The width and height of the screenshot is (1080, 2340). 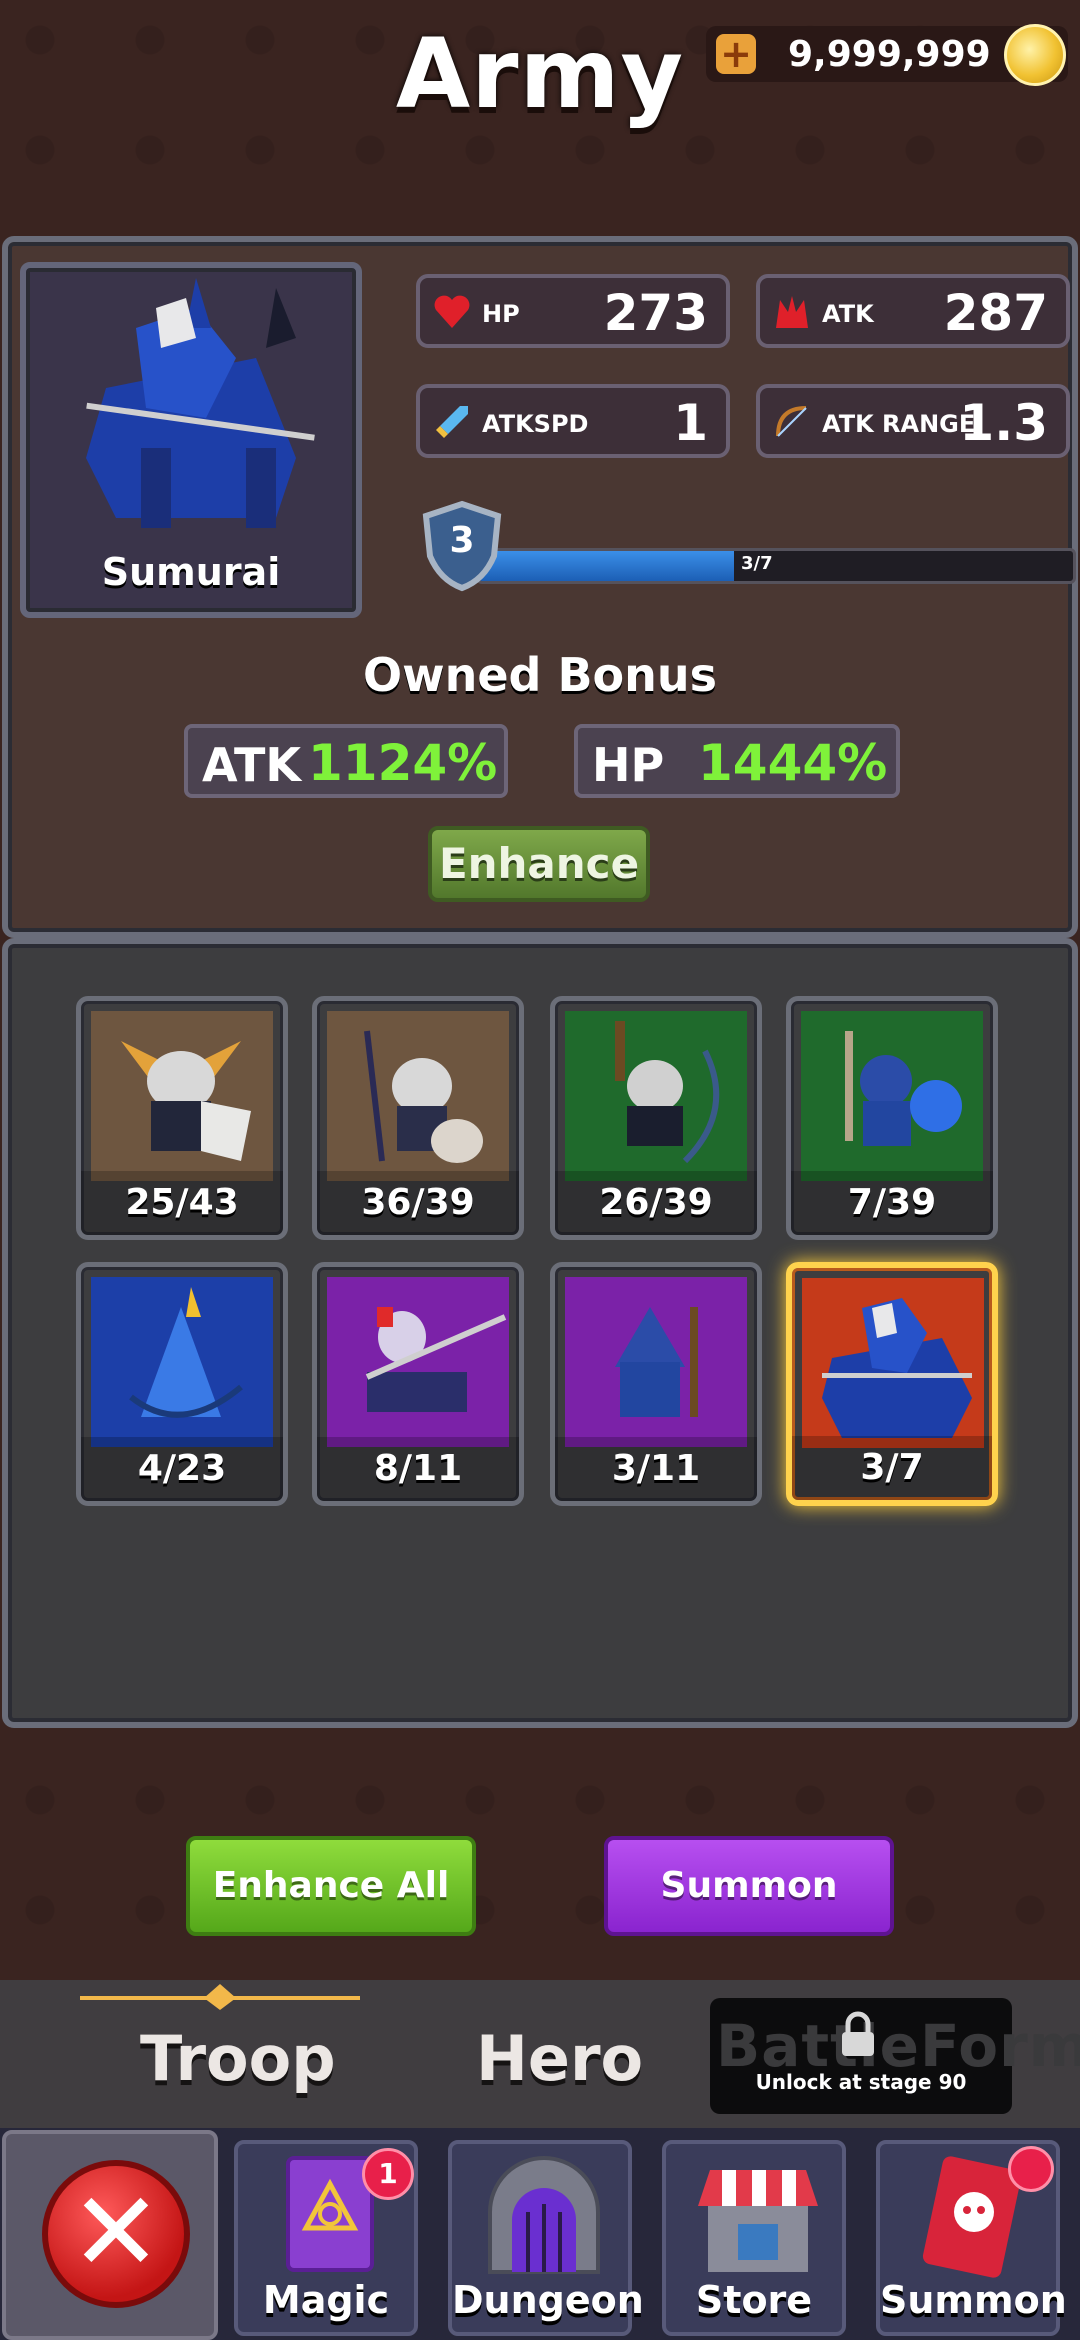 What do you see at coordinates (889, 54) in the screenshot?
I see `currency-amount: 9,999,999` at bounding box center [889, 54].